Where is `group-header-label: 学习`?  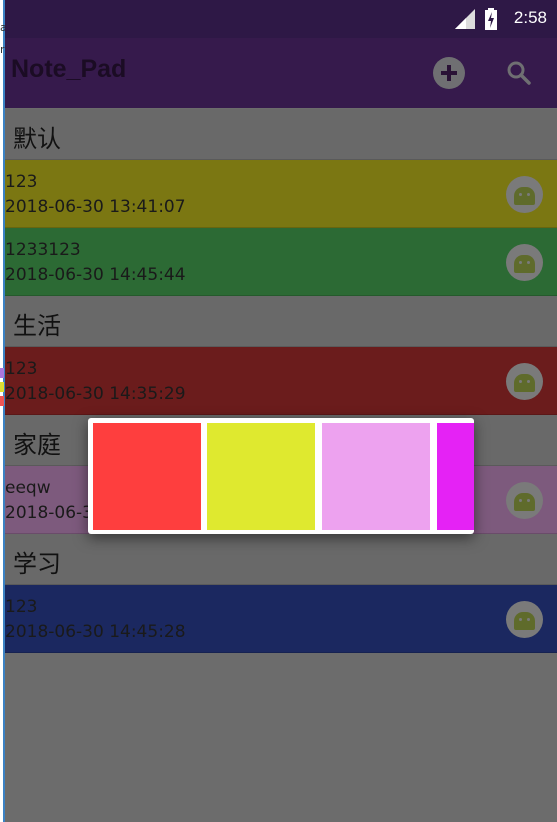 group-header-label: 学习 is located at coordinates (37, 564).